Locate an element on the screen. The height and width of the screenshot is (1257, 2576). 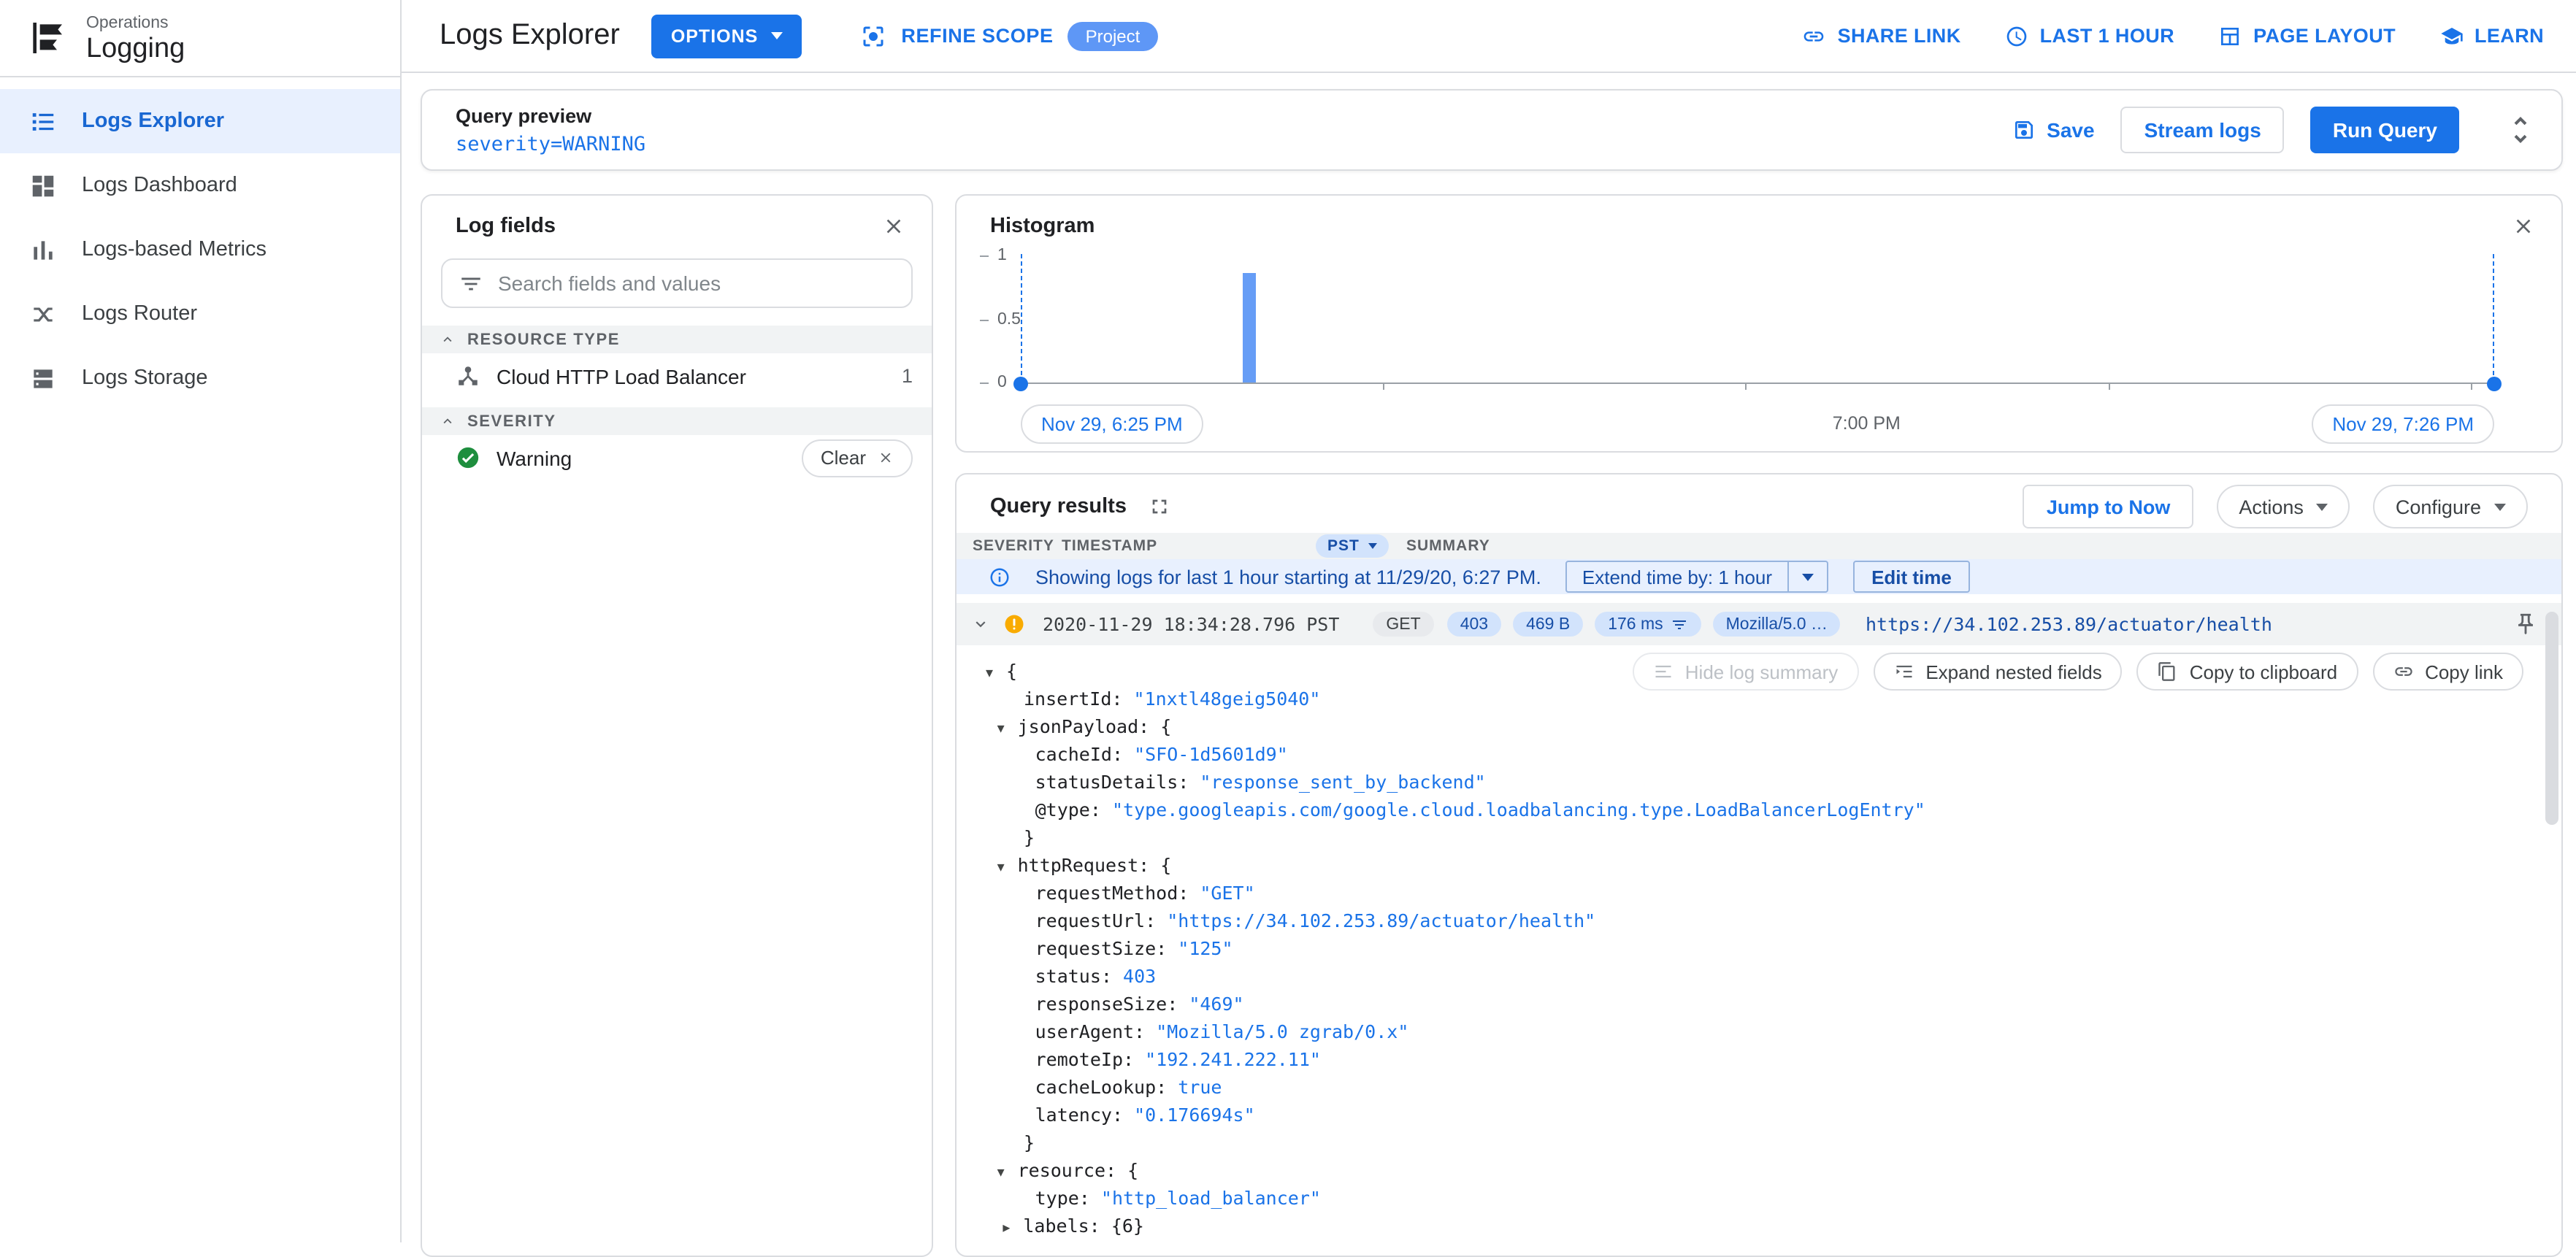
json-key: type: is located at coordinates (1068, 1198).